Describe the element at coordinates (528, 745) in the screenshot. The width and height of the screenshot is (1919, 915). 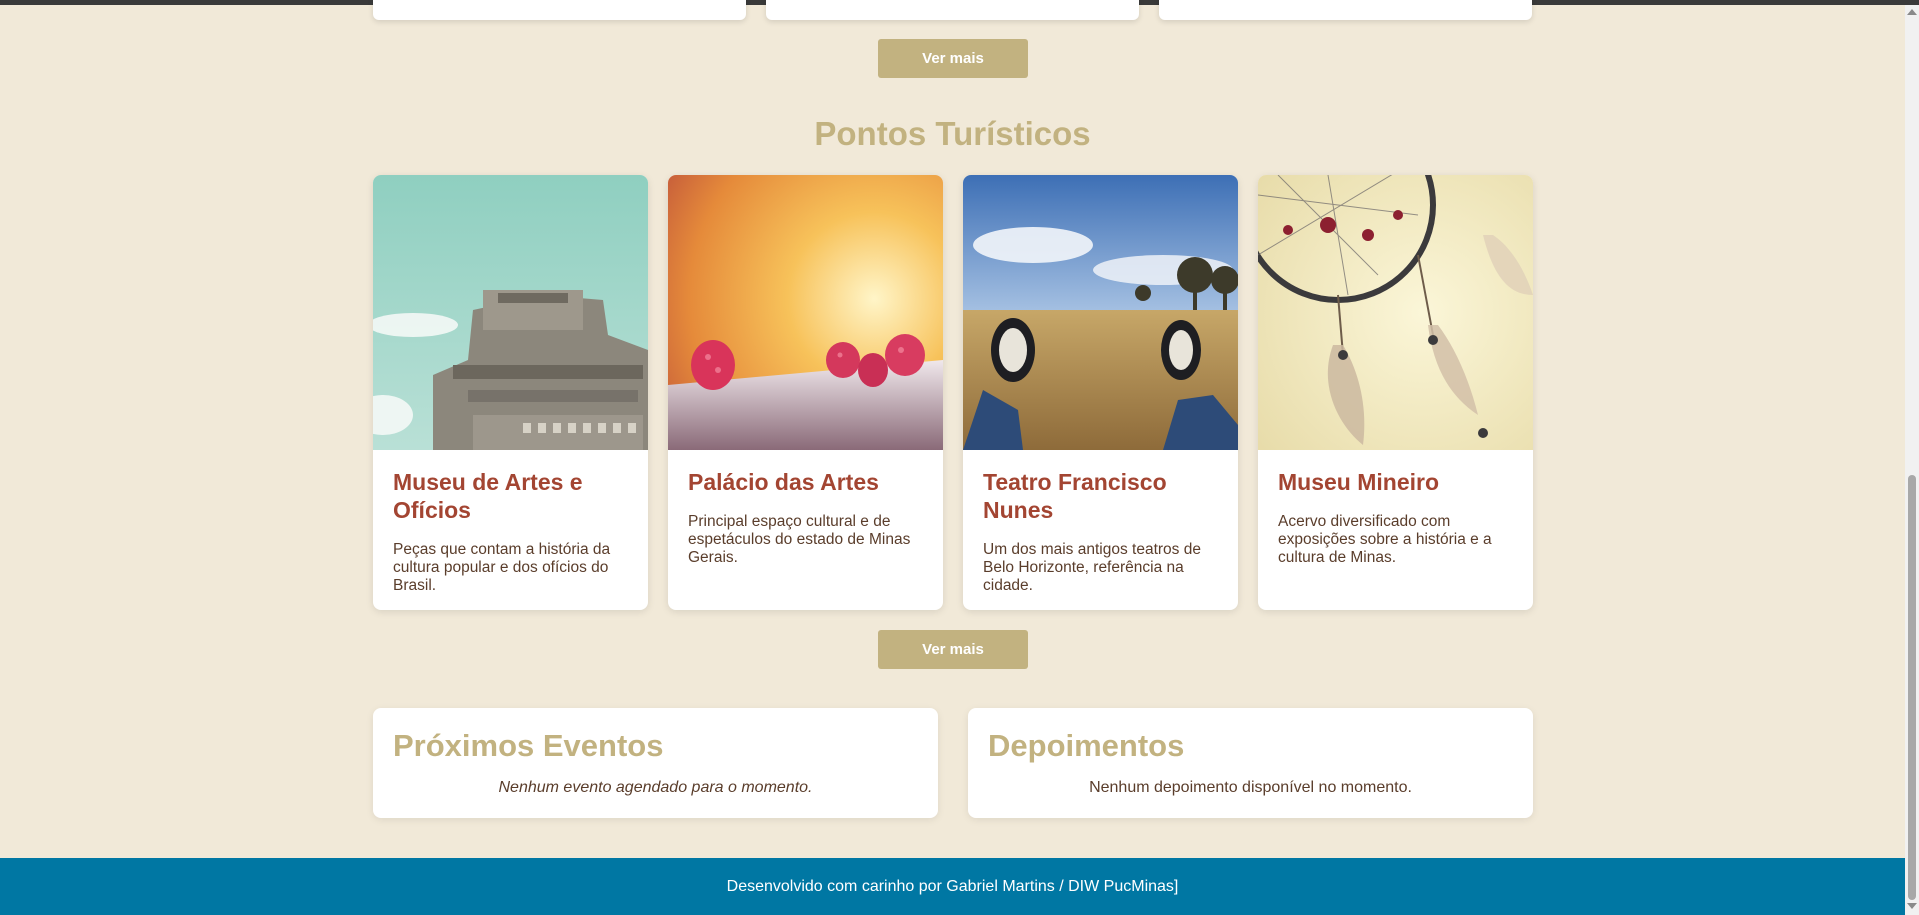
I see `events-title: Próximos Eventos` at that location.